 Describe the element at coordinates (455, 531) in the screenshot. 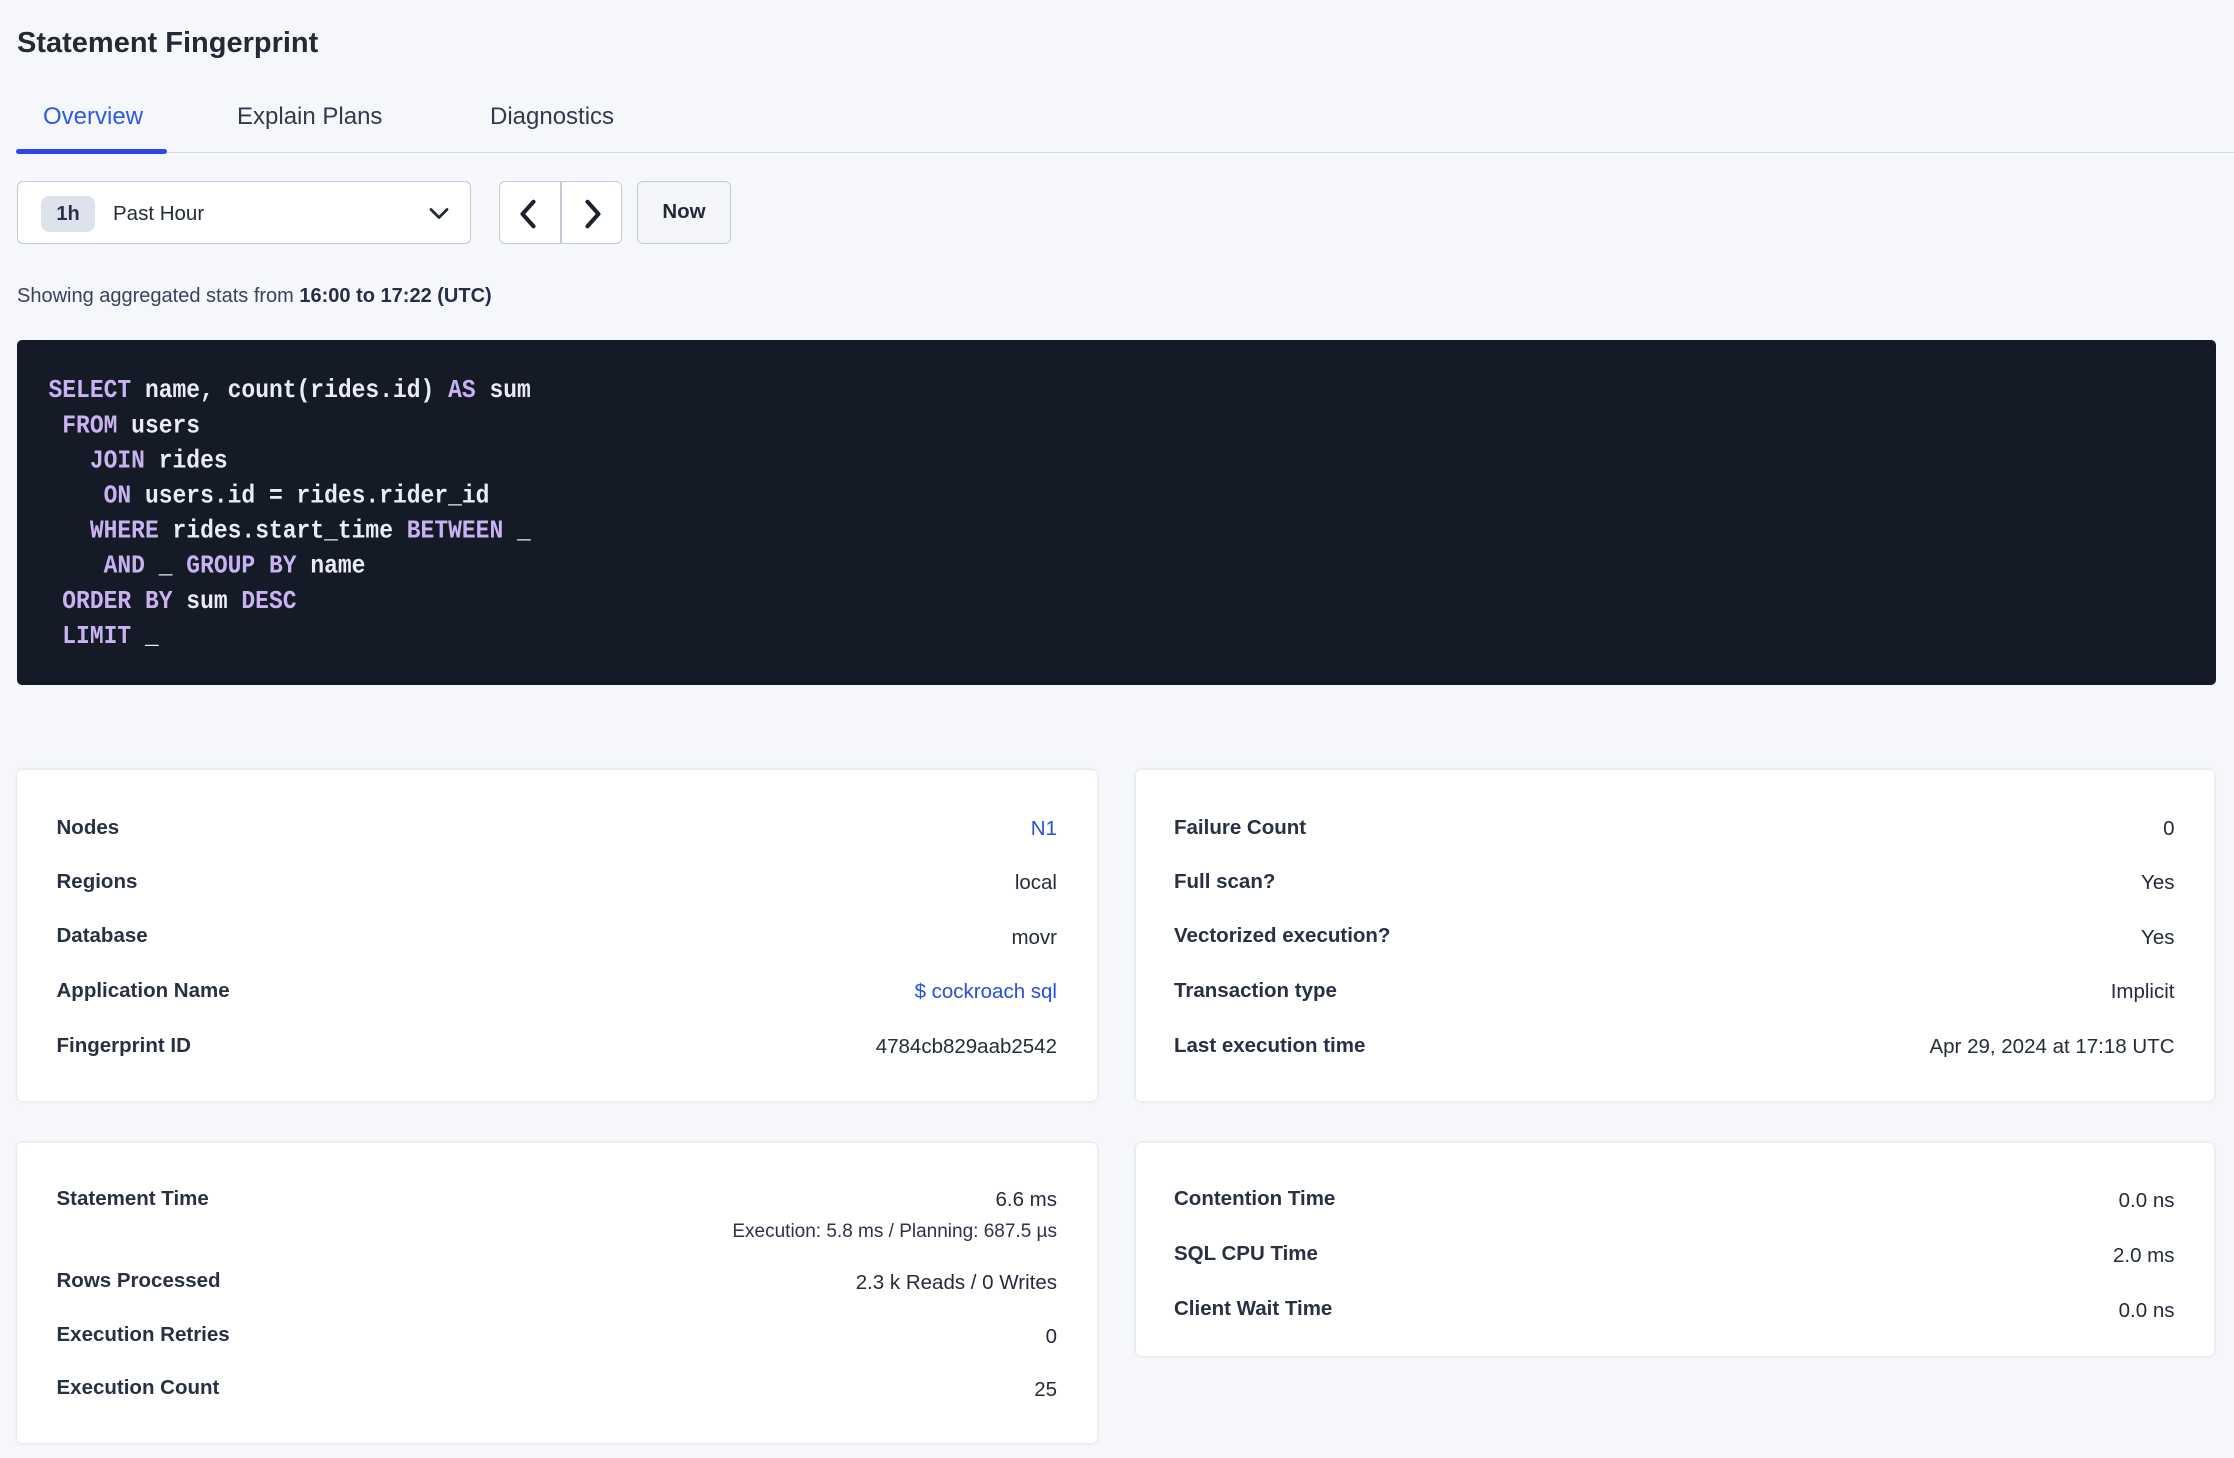

I see `svg-text: BETWEEN` at that location.